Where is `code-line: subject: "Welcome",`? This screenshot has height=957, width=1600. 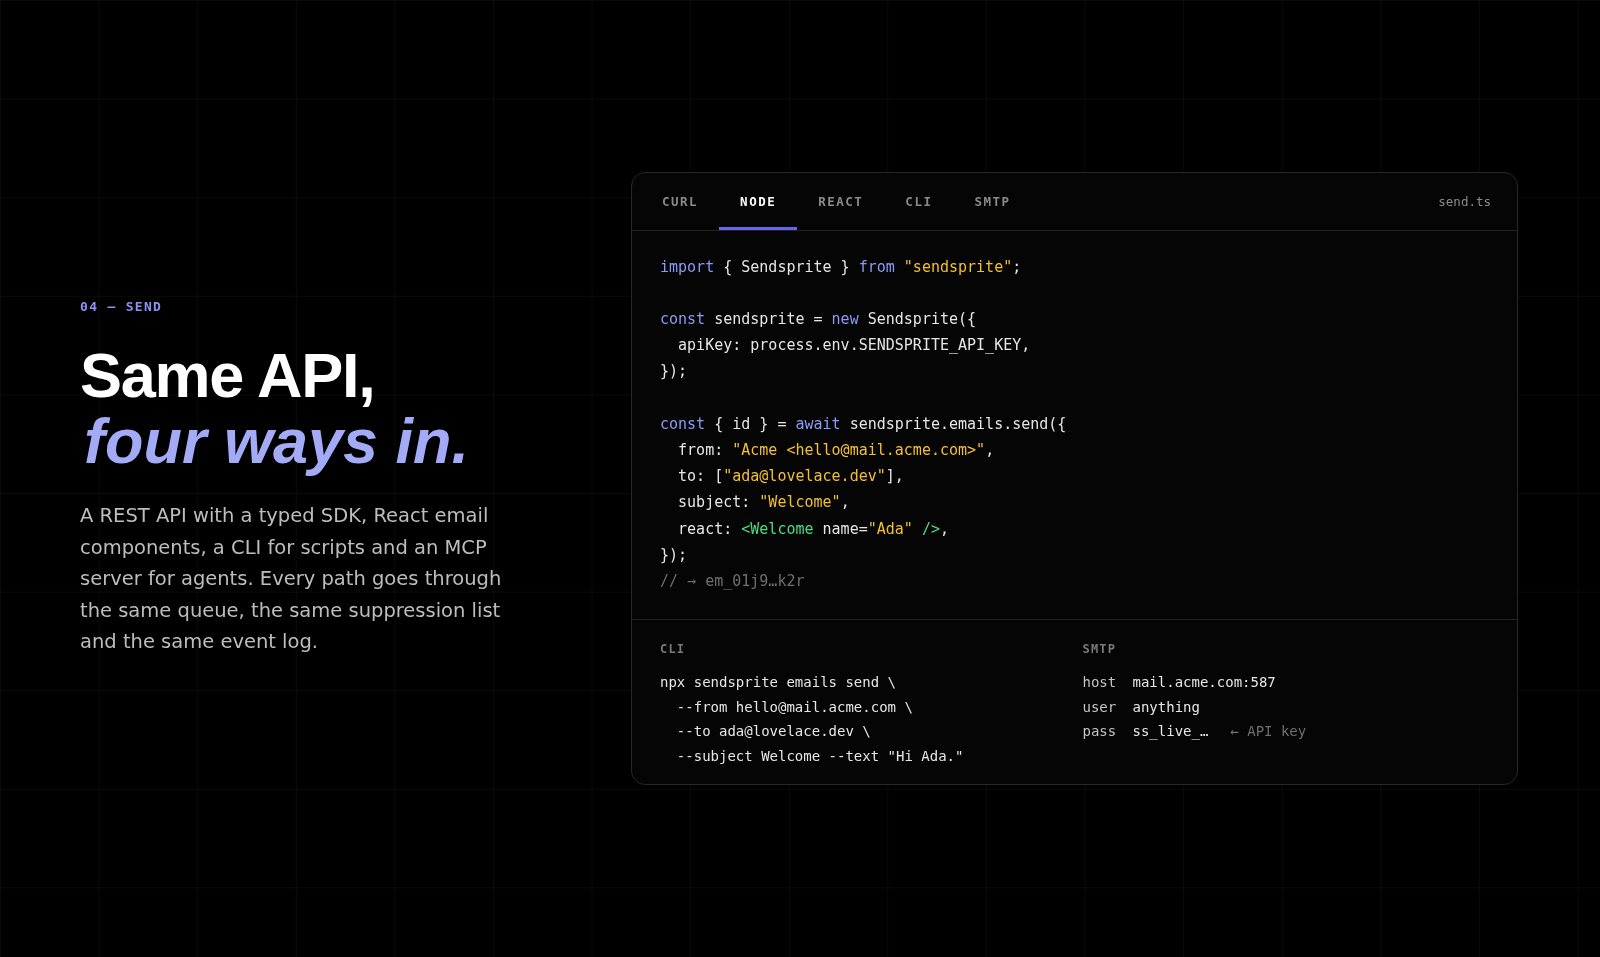 code-line: subject: "Welcome", is located at coordinates (763, 503).